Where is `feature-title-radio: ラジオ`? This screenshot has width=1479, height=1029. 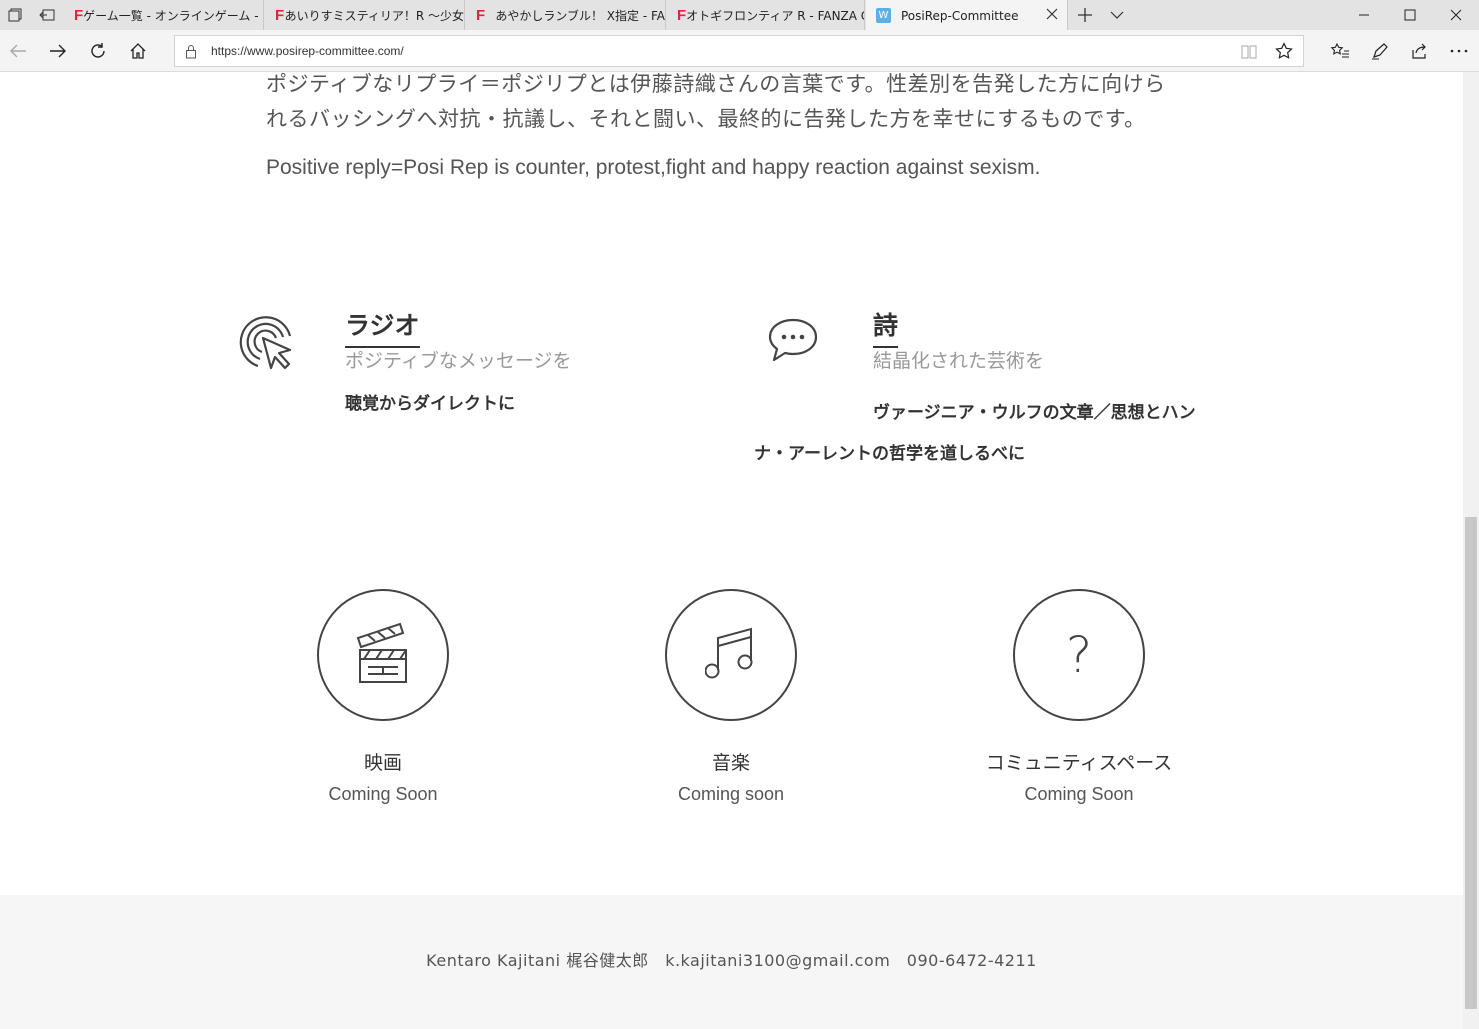 feature-title-radio: ラジオ is located at coordinates (382, 327).